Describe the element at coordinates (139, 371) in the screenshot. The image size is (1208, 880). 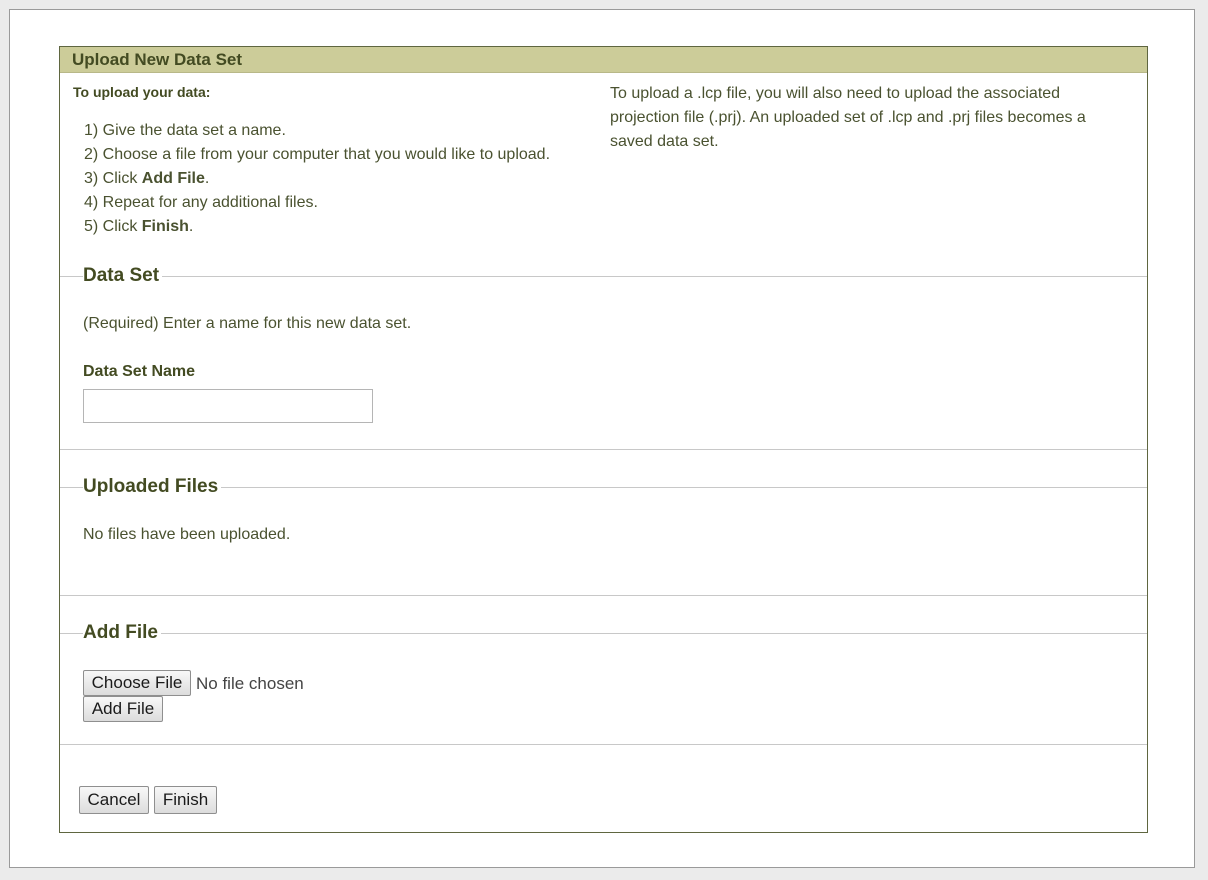
I see `data-set-name-label: Data Set Name` at that location.